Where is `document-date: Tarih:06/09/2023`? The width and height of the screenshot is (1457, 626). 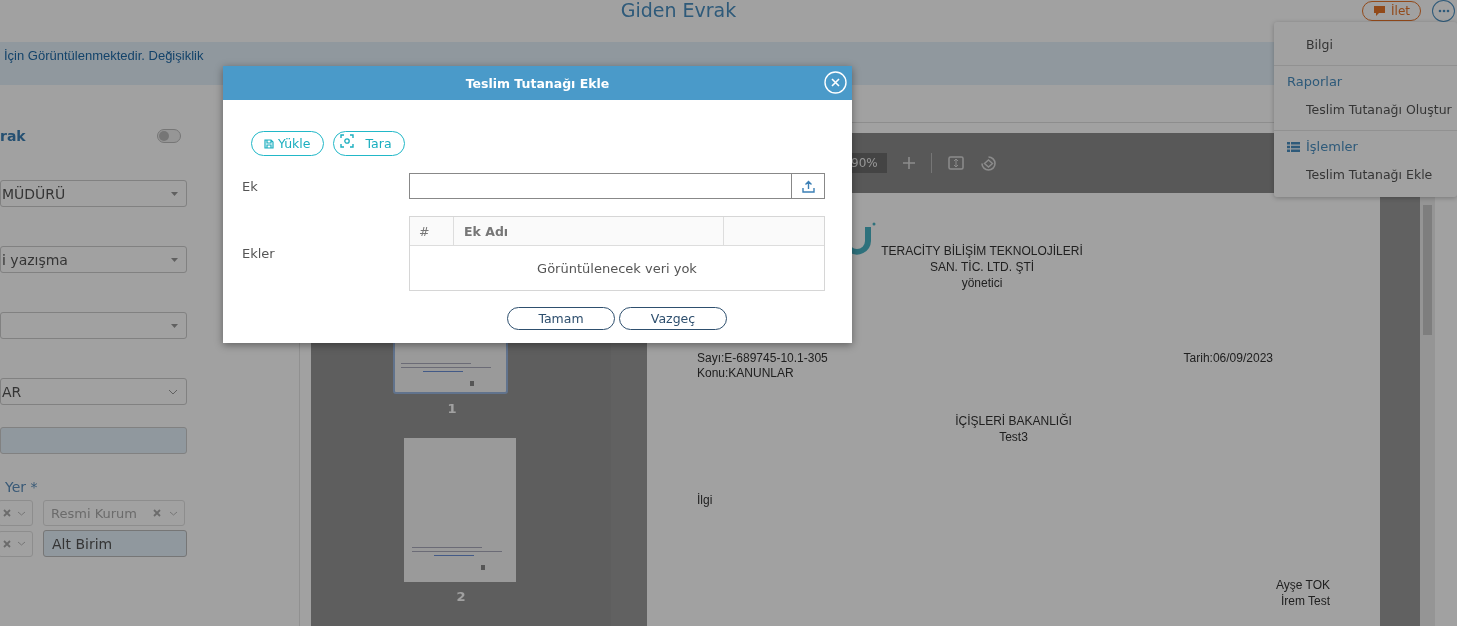 document-date: Tarih:06/09/2023 is located at coordinates (1228, 359).